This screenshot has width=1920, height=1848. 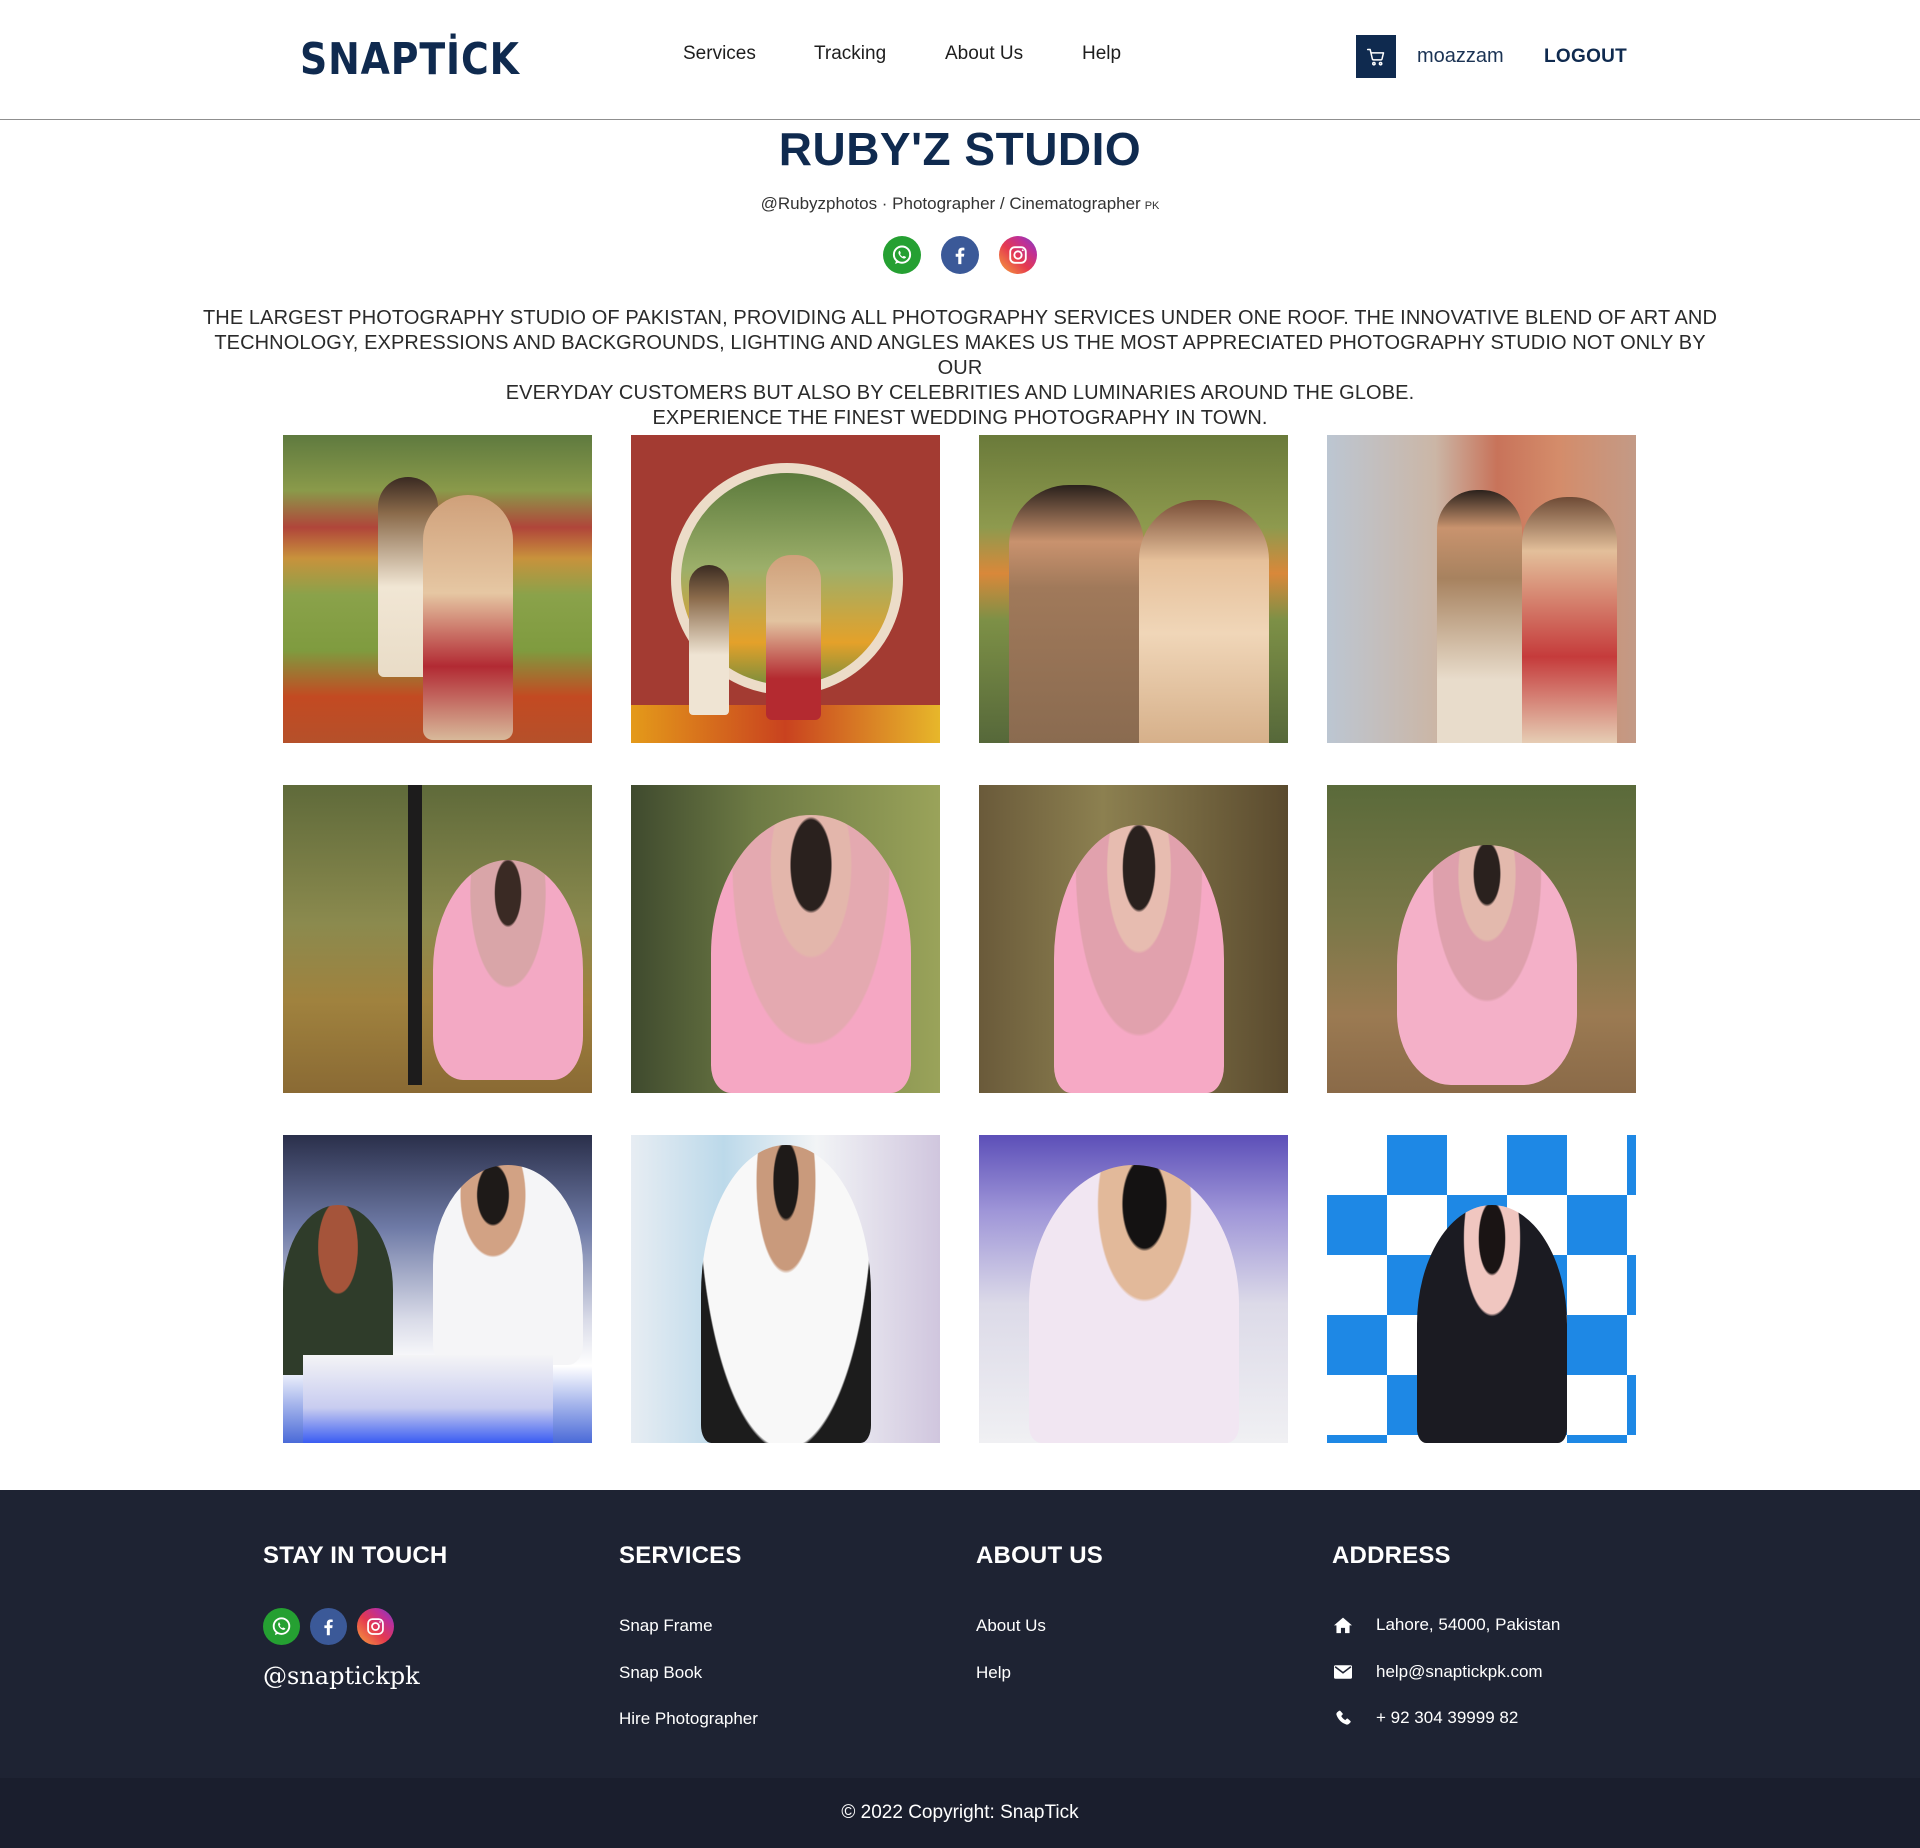 I want to click on home-icon, so click(x=1343, y=1625).